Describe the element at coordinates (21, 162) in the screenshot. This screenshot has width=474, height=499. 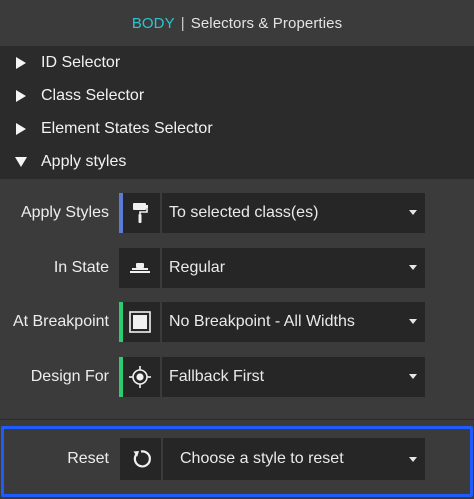
I see `collapse-triangle-icon` at that location.